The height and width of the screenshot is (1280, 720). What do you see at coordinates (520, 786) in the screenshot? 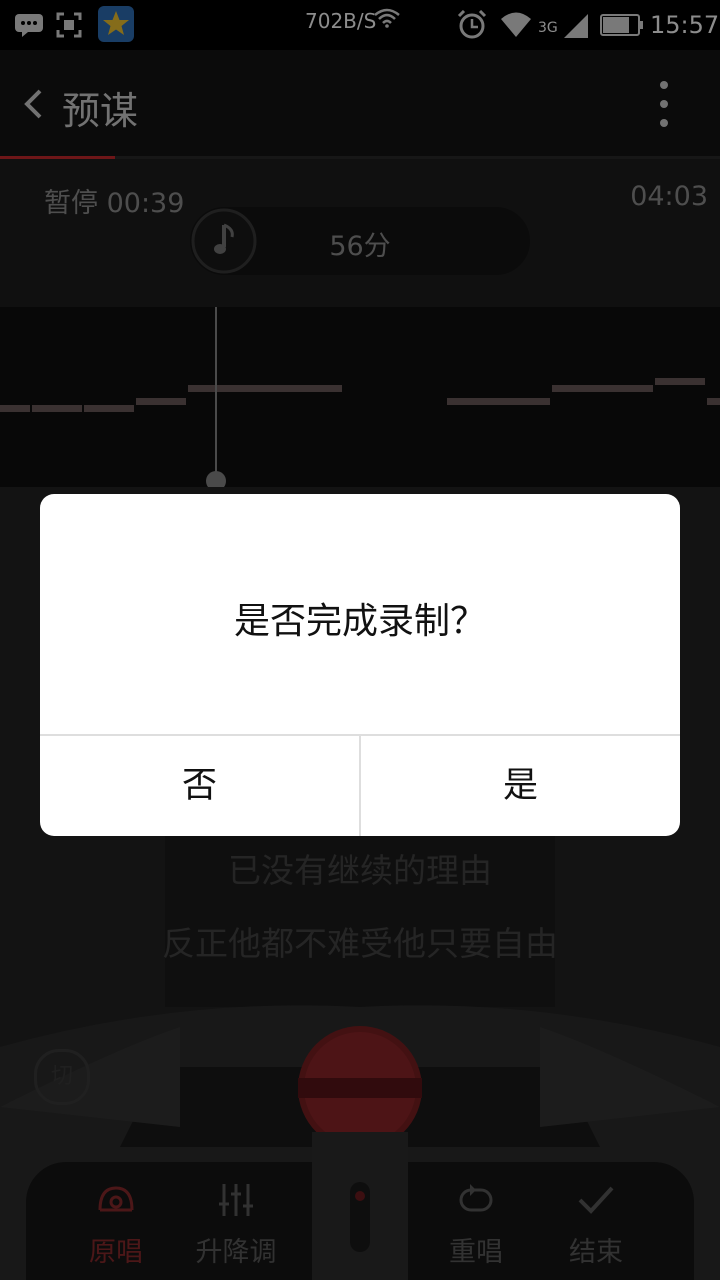
I see `yes-button: 是` at bounding box center [520, 786].